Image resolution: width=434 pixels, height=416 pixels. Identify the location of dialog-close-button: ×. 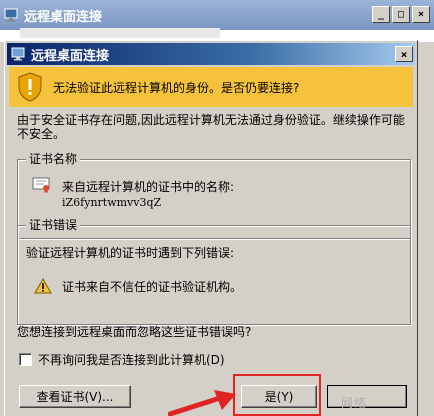
(404, 54).